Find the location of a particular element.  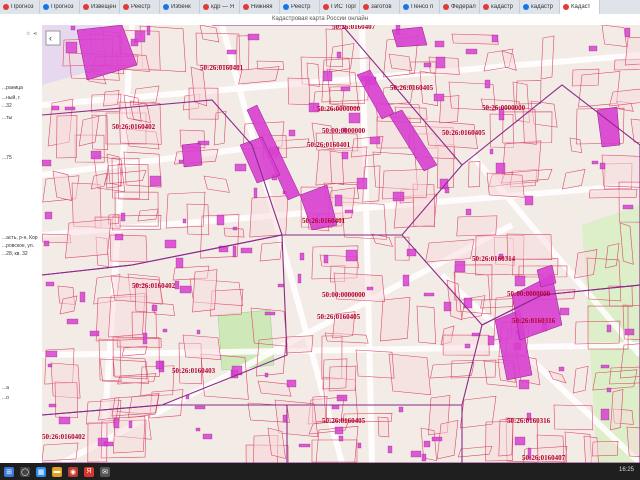

tab-label: Прогноз is located at coordinates (22, 7).